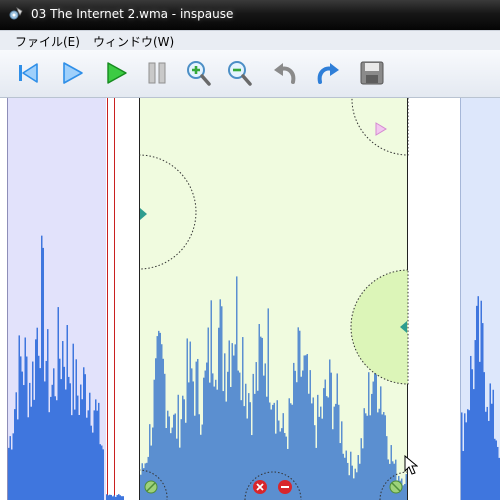  Describe the element at coordinates (72, 73) in the screenshot. I see `play-button` at that location.